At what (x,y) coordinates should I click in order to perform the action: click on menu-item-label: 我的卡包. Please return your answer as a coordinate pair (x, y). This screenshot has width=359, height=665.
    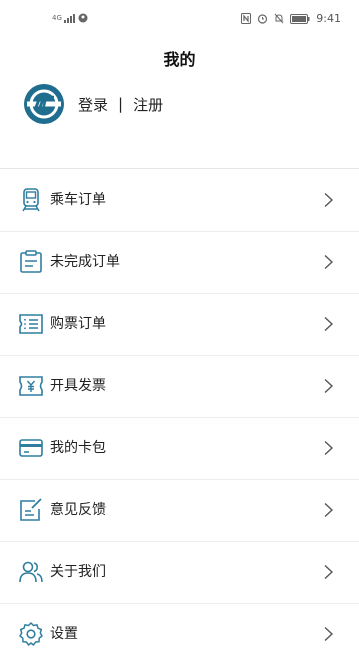
    Looking at the image, I should click on (78, 448).